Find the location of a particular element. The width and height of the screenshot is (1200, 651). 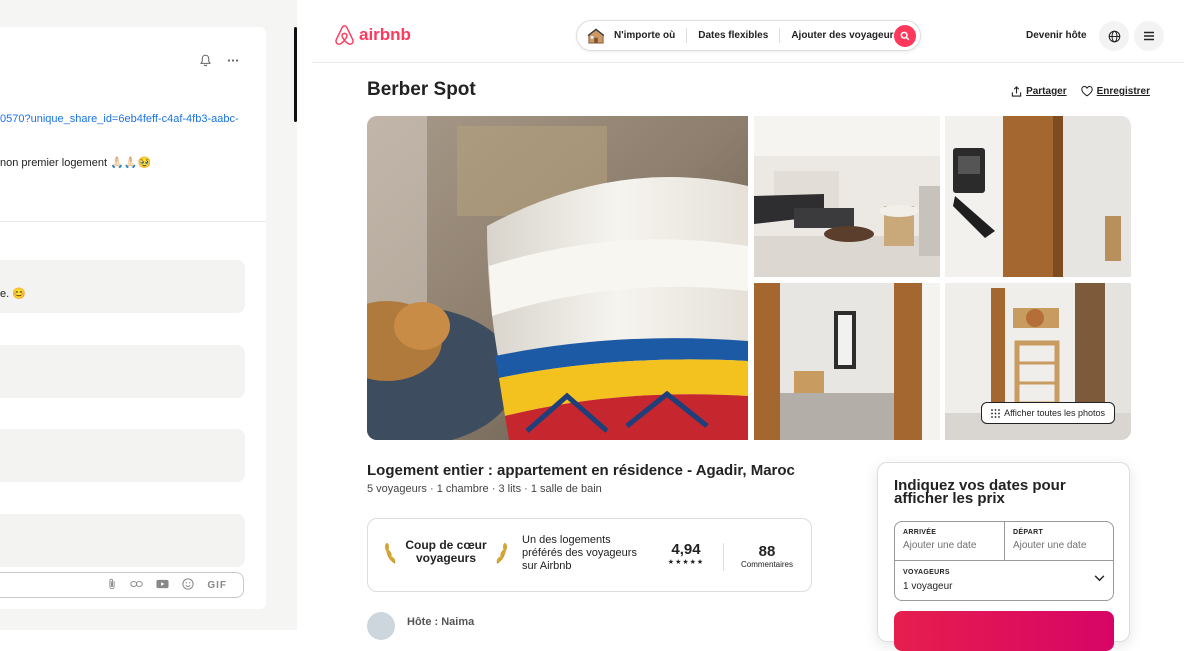

reply-text: e. 😊 is located at coordinates (13, 294).